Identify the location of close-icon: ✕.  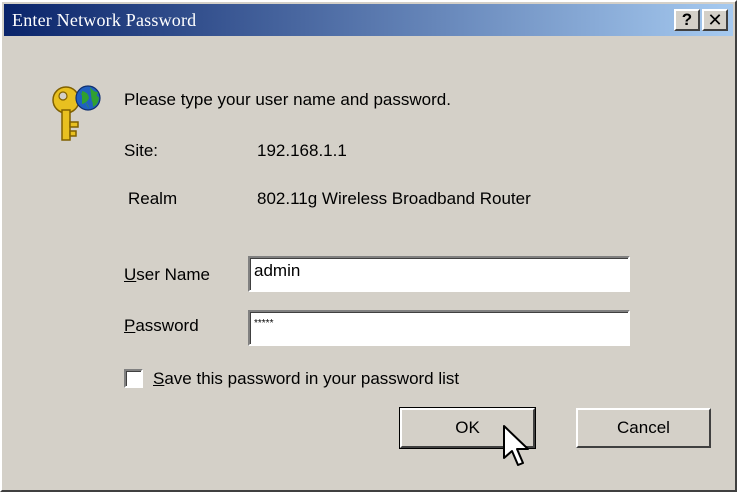
(715, 20).